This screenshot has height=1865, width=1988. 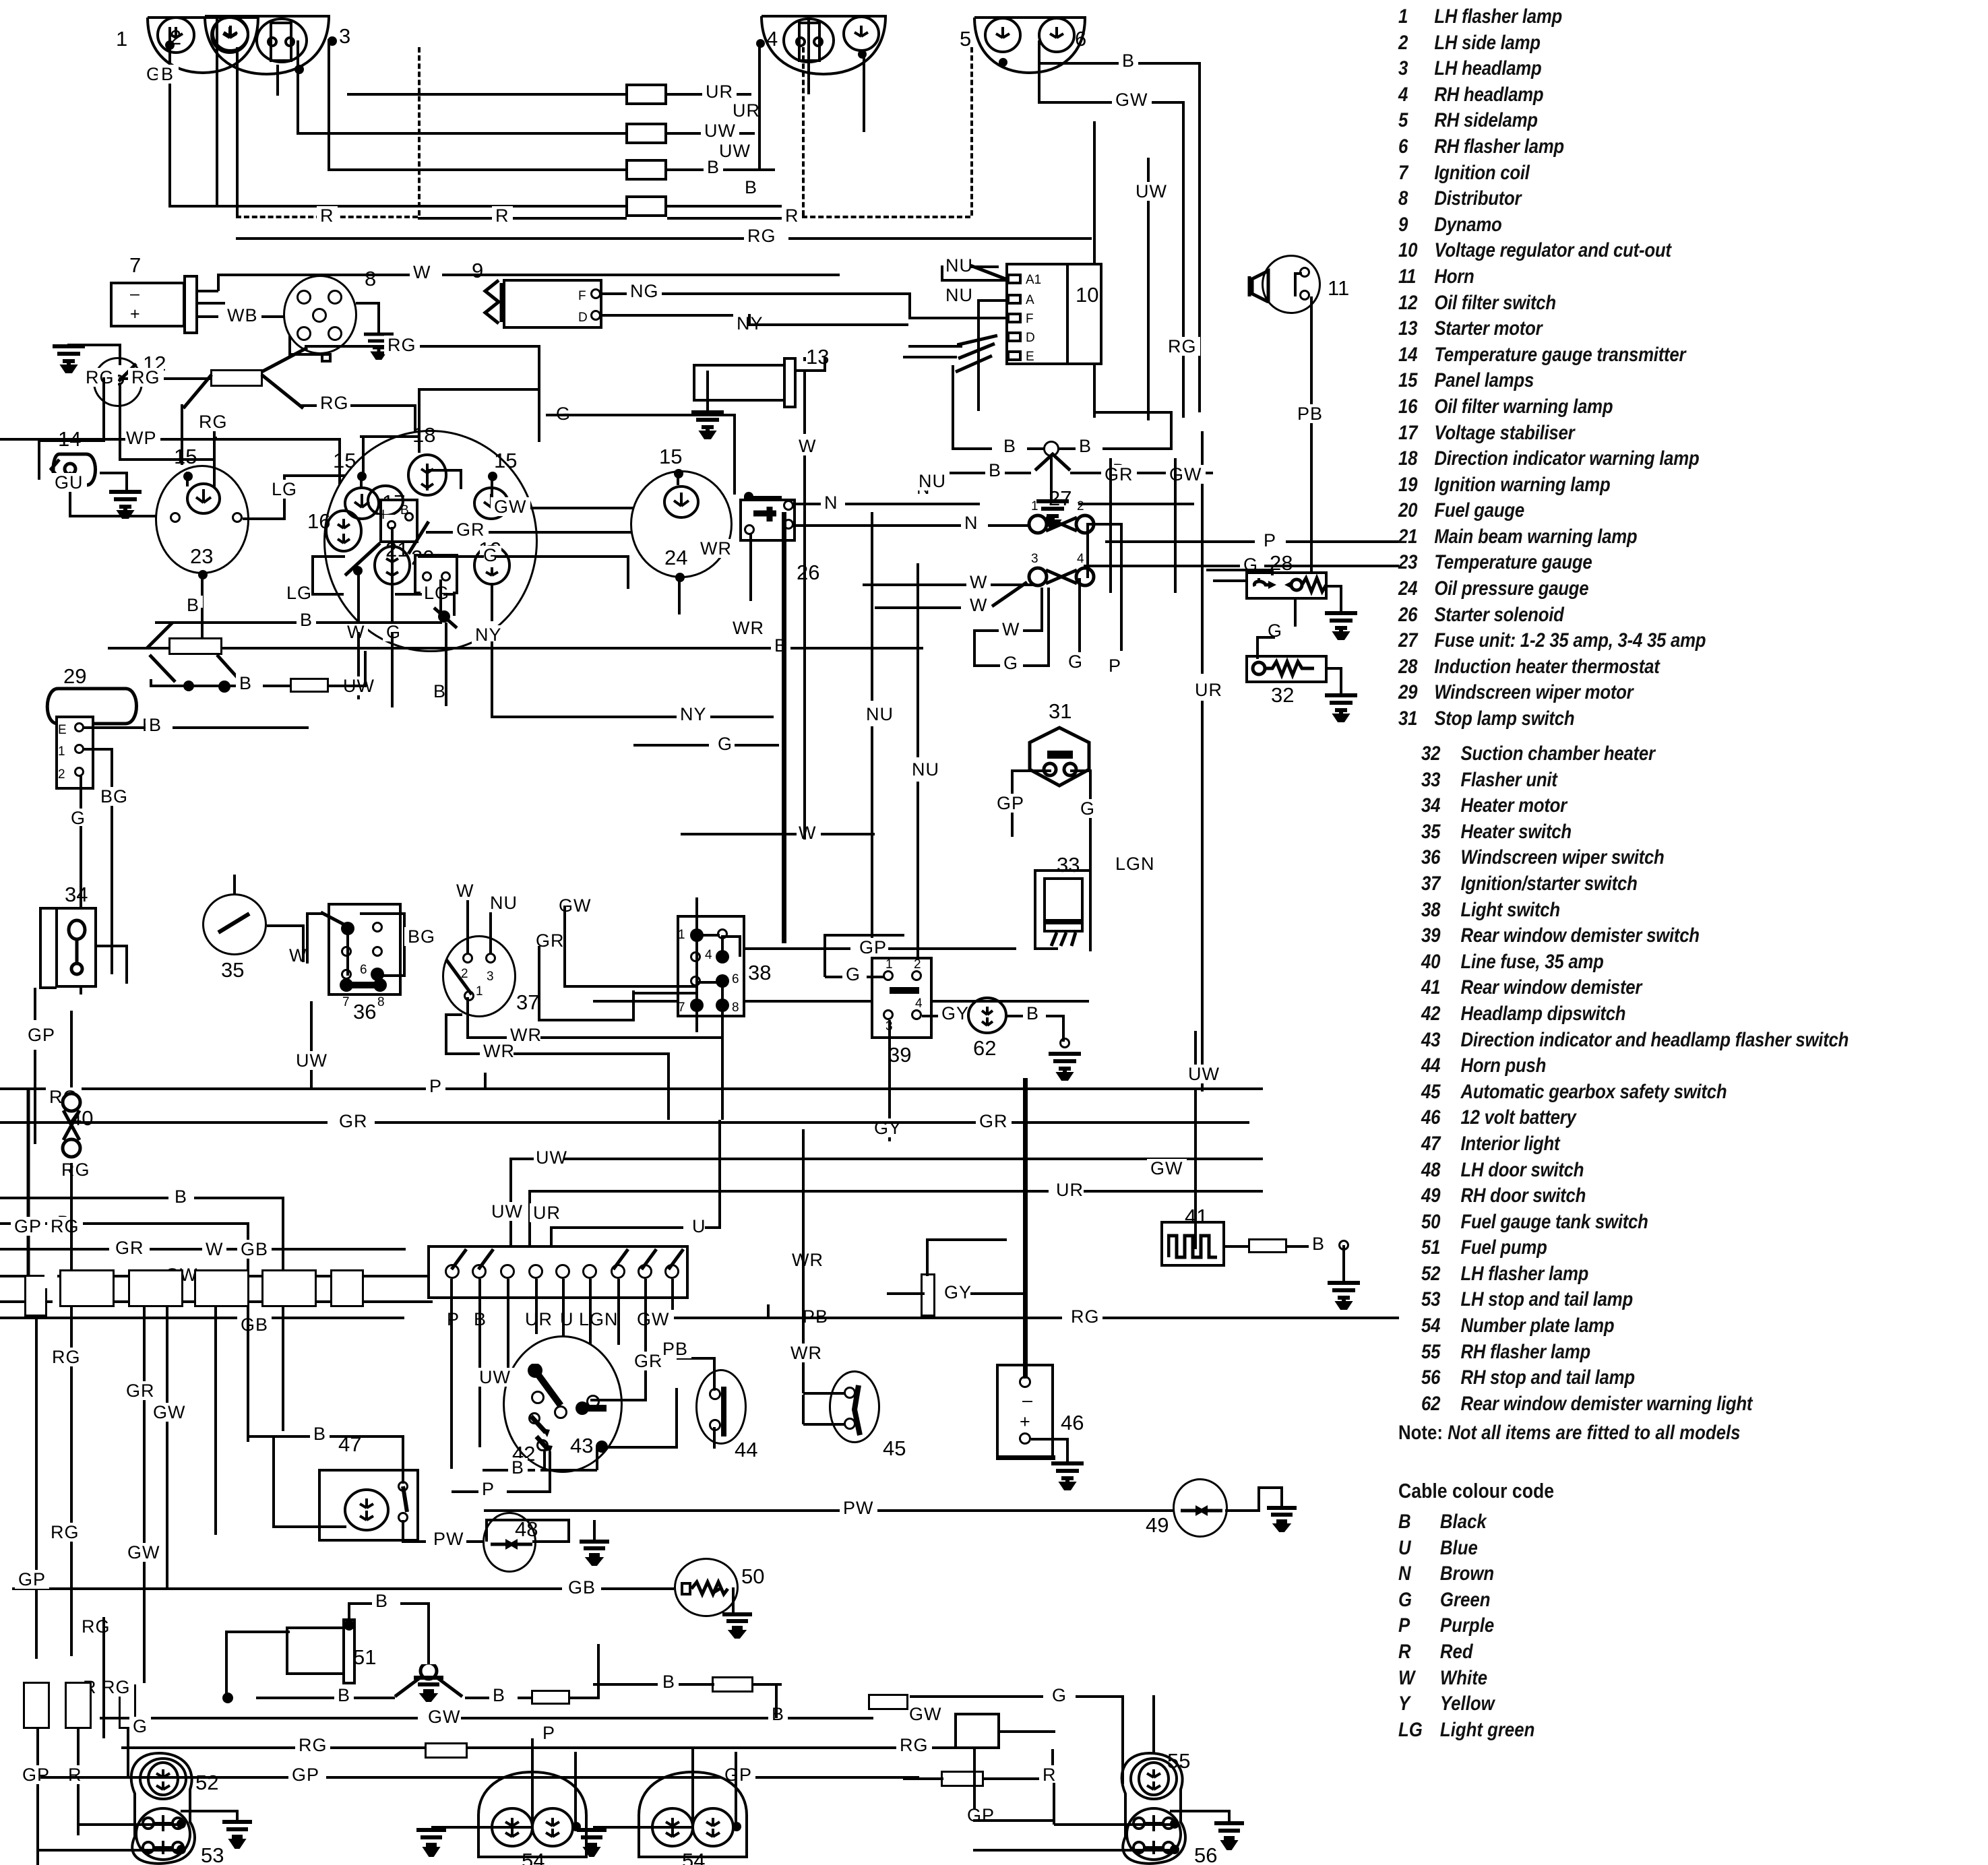 I want to click on legend-item-number: 47, so click(x=1431, y=1143).